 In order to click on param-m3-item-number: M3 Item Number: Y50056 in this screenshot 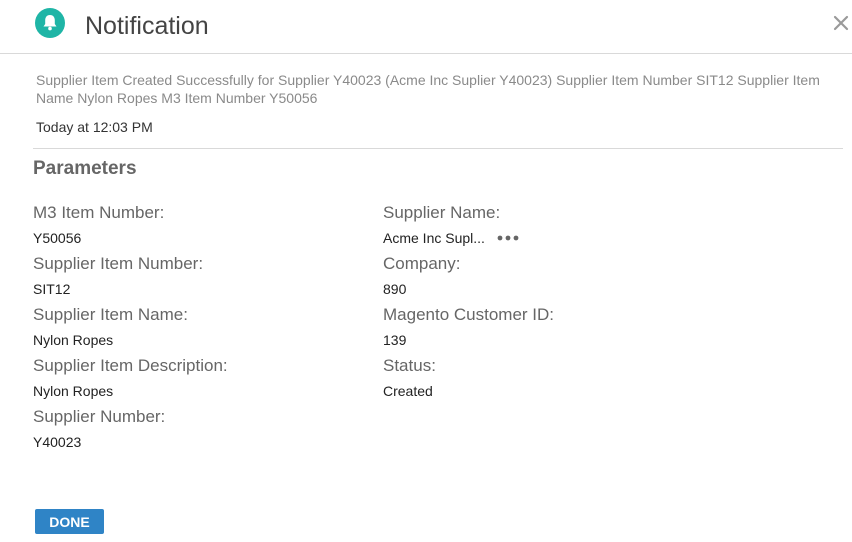, I will do `click(98, 225)`.